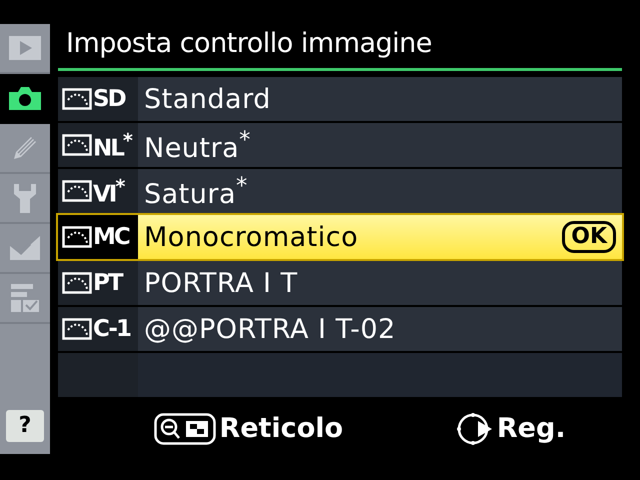 The height and width of the screenshot is (480, 640). What do you see at coordinates (340, 99) in the screenshot?
I see `picture-control-item: SD Standard` at bounding box center [340, 99].